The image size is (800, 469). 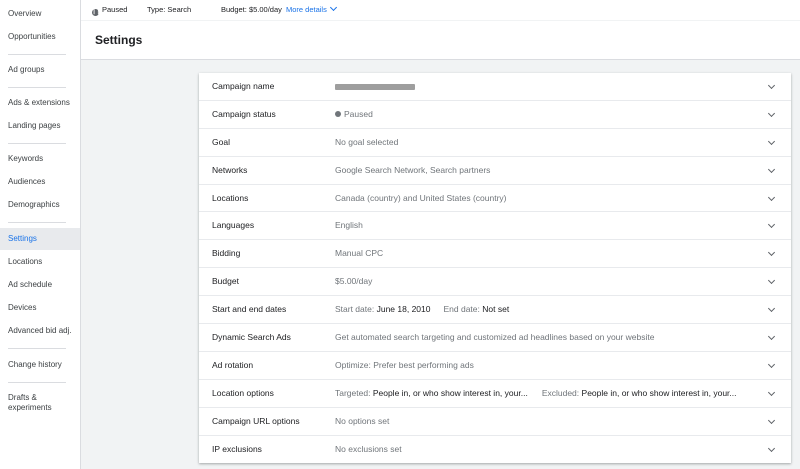 I want to click on sidebar-item-ad-schedule: Ad schedule, so click(x=40, y=285).